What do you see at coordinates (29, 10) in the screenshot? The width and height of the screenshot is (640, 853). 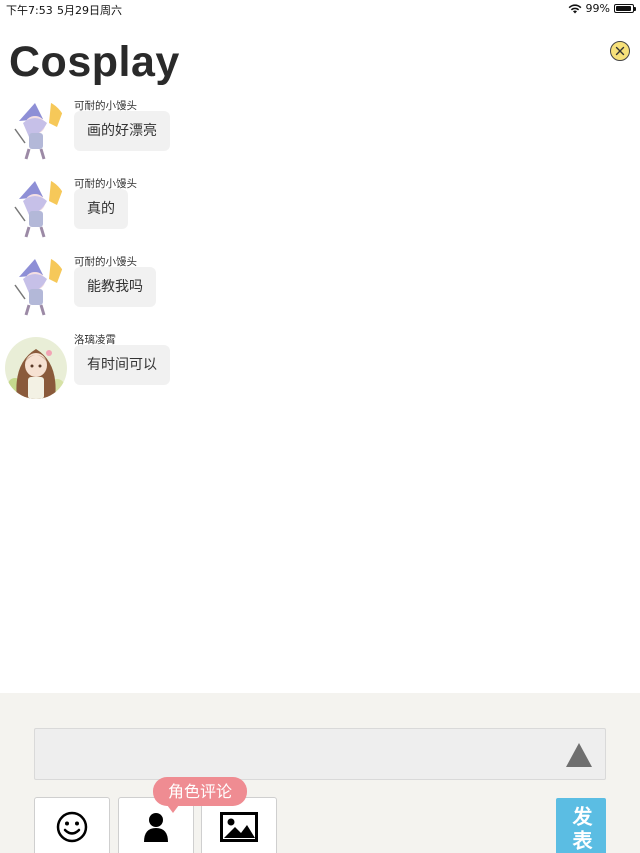 I see `status-time: 下午7:53` at bounding box center [29, 10].